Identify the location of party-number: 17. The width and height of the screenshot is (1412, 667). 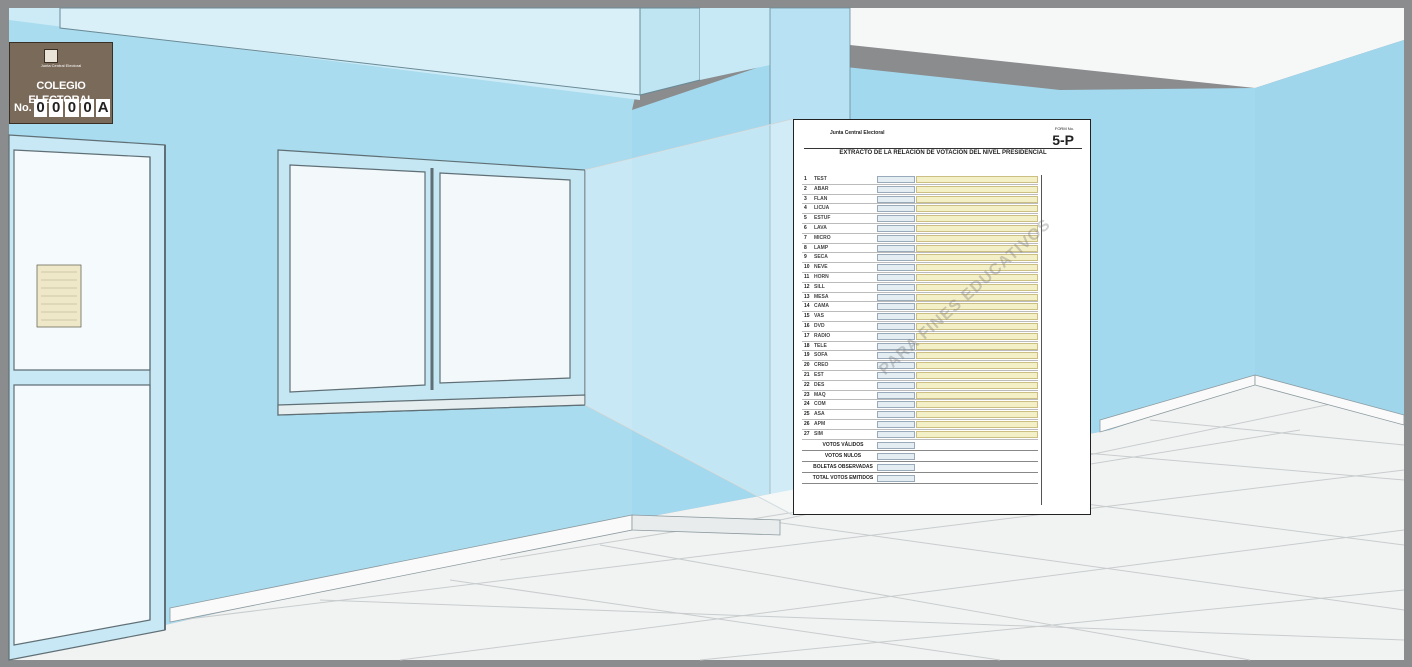
(807, 335).